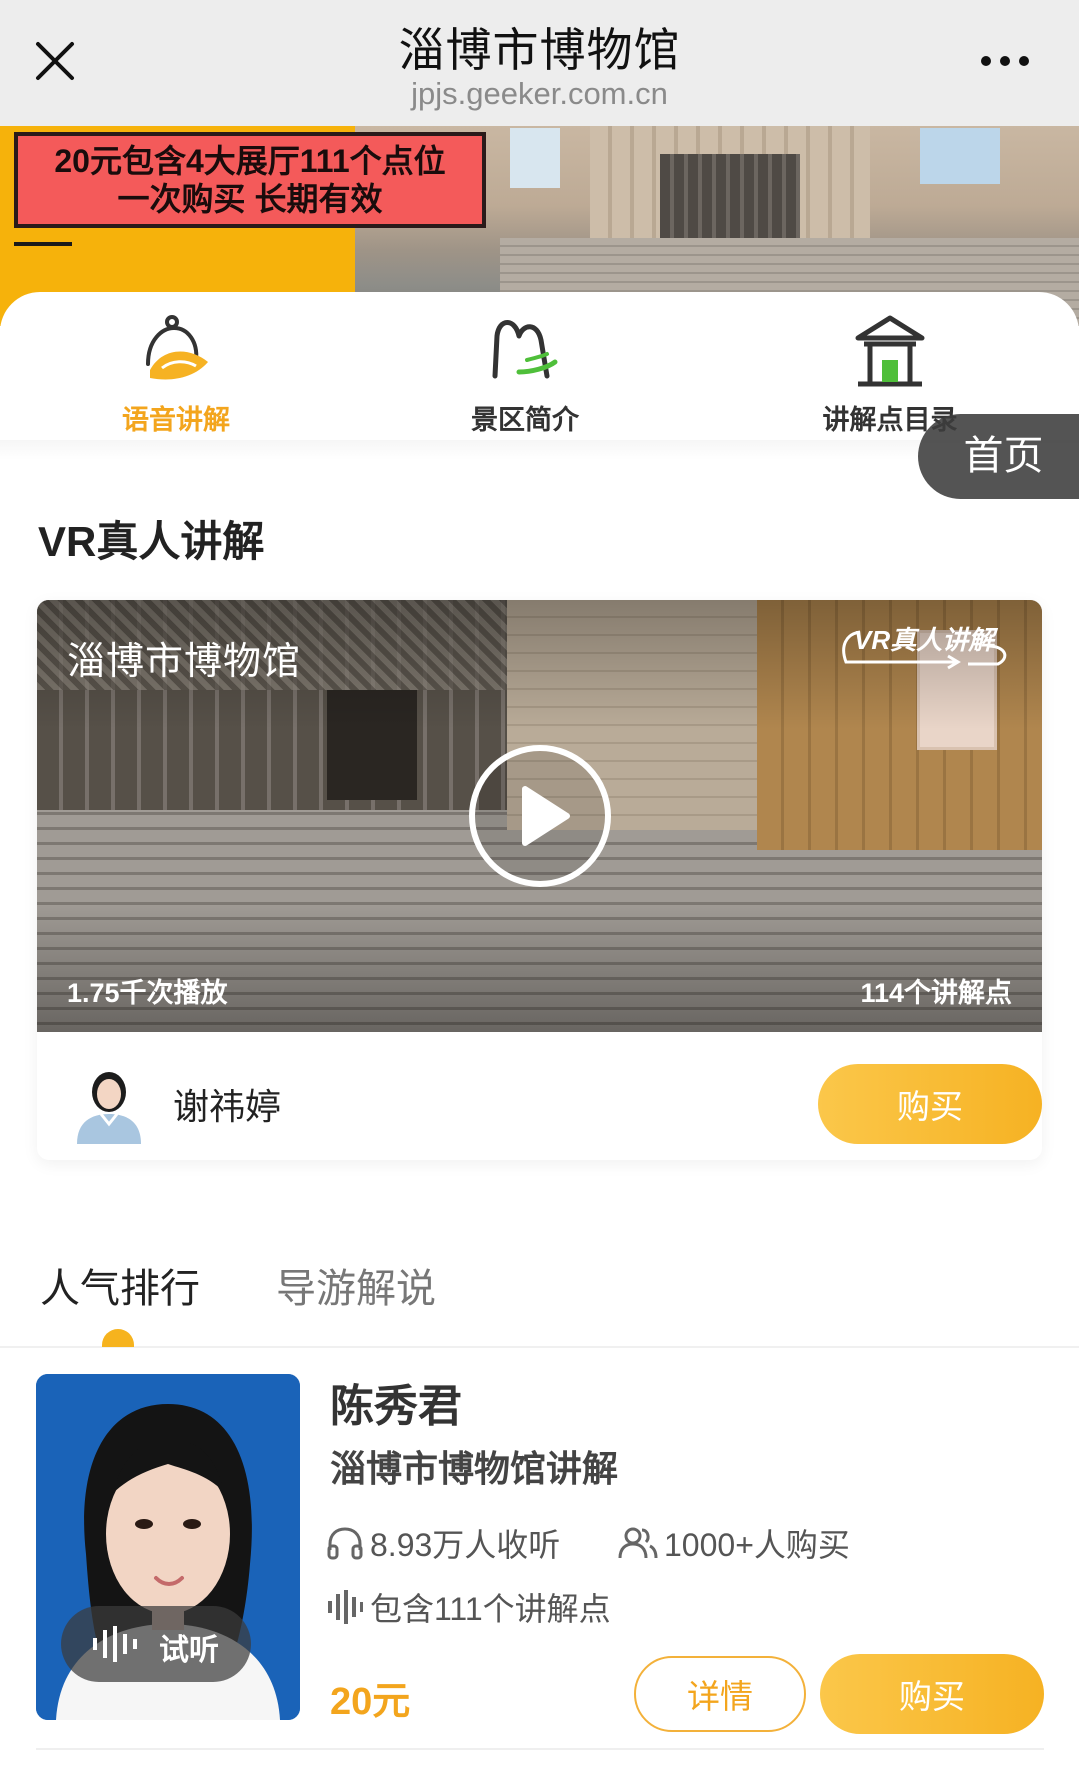 The width and height of the screenshot is (1079, 1770). What do you see at coordinates (1005, 61) in the screenshot?
I see `more-options-icon` at bounding box center [1005, 61].